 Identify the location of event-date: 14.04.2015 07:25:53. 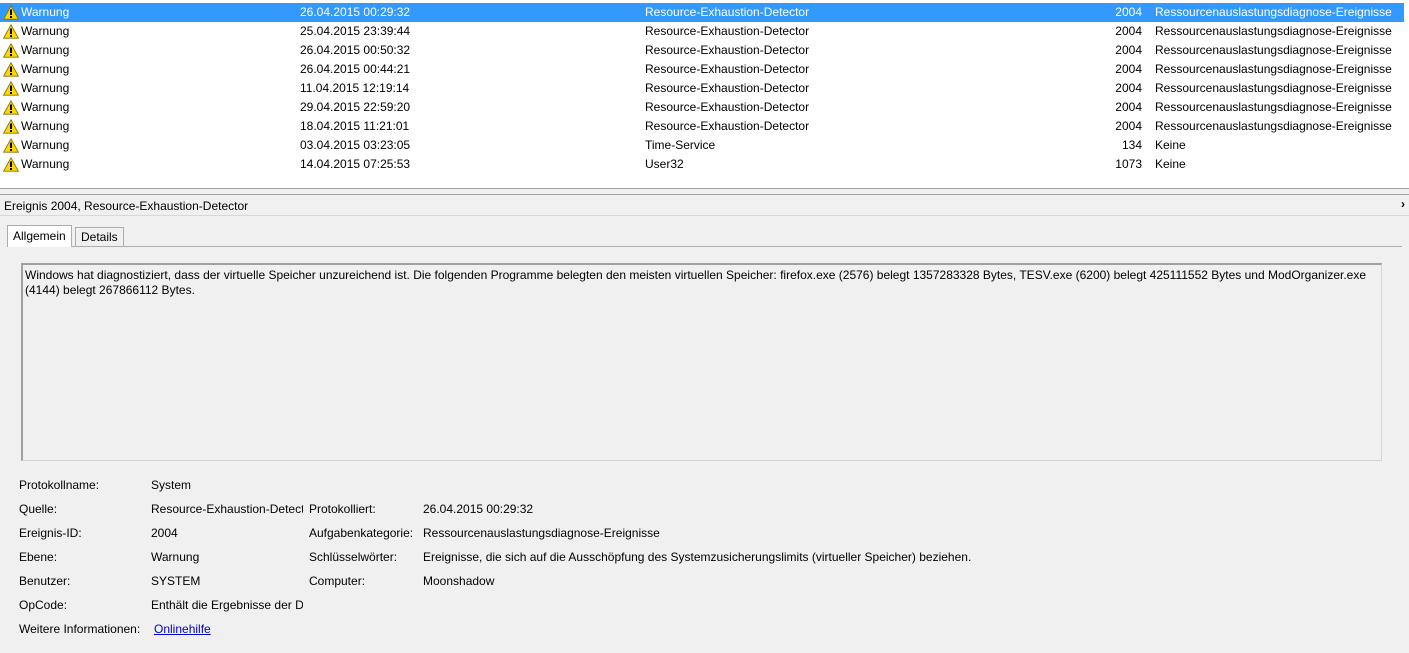
(355, 164).